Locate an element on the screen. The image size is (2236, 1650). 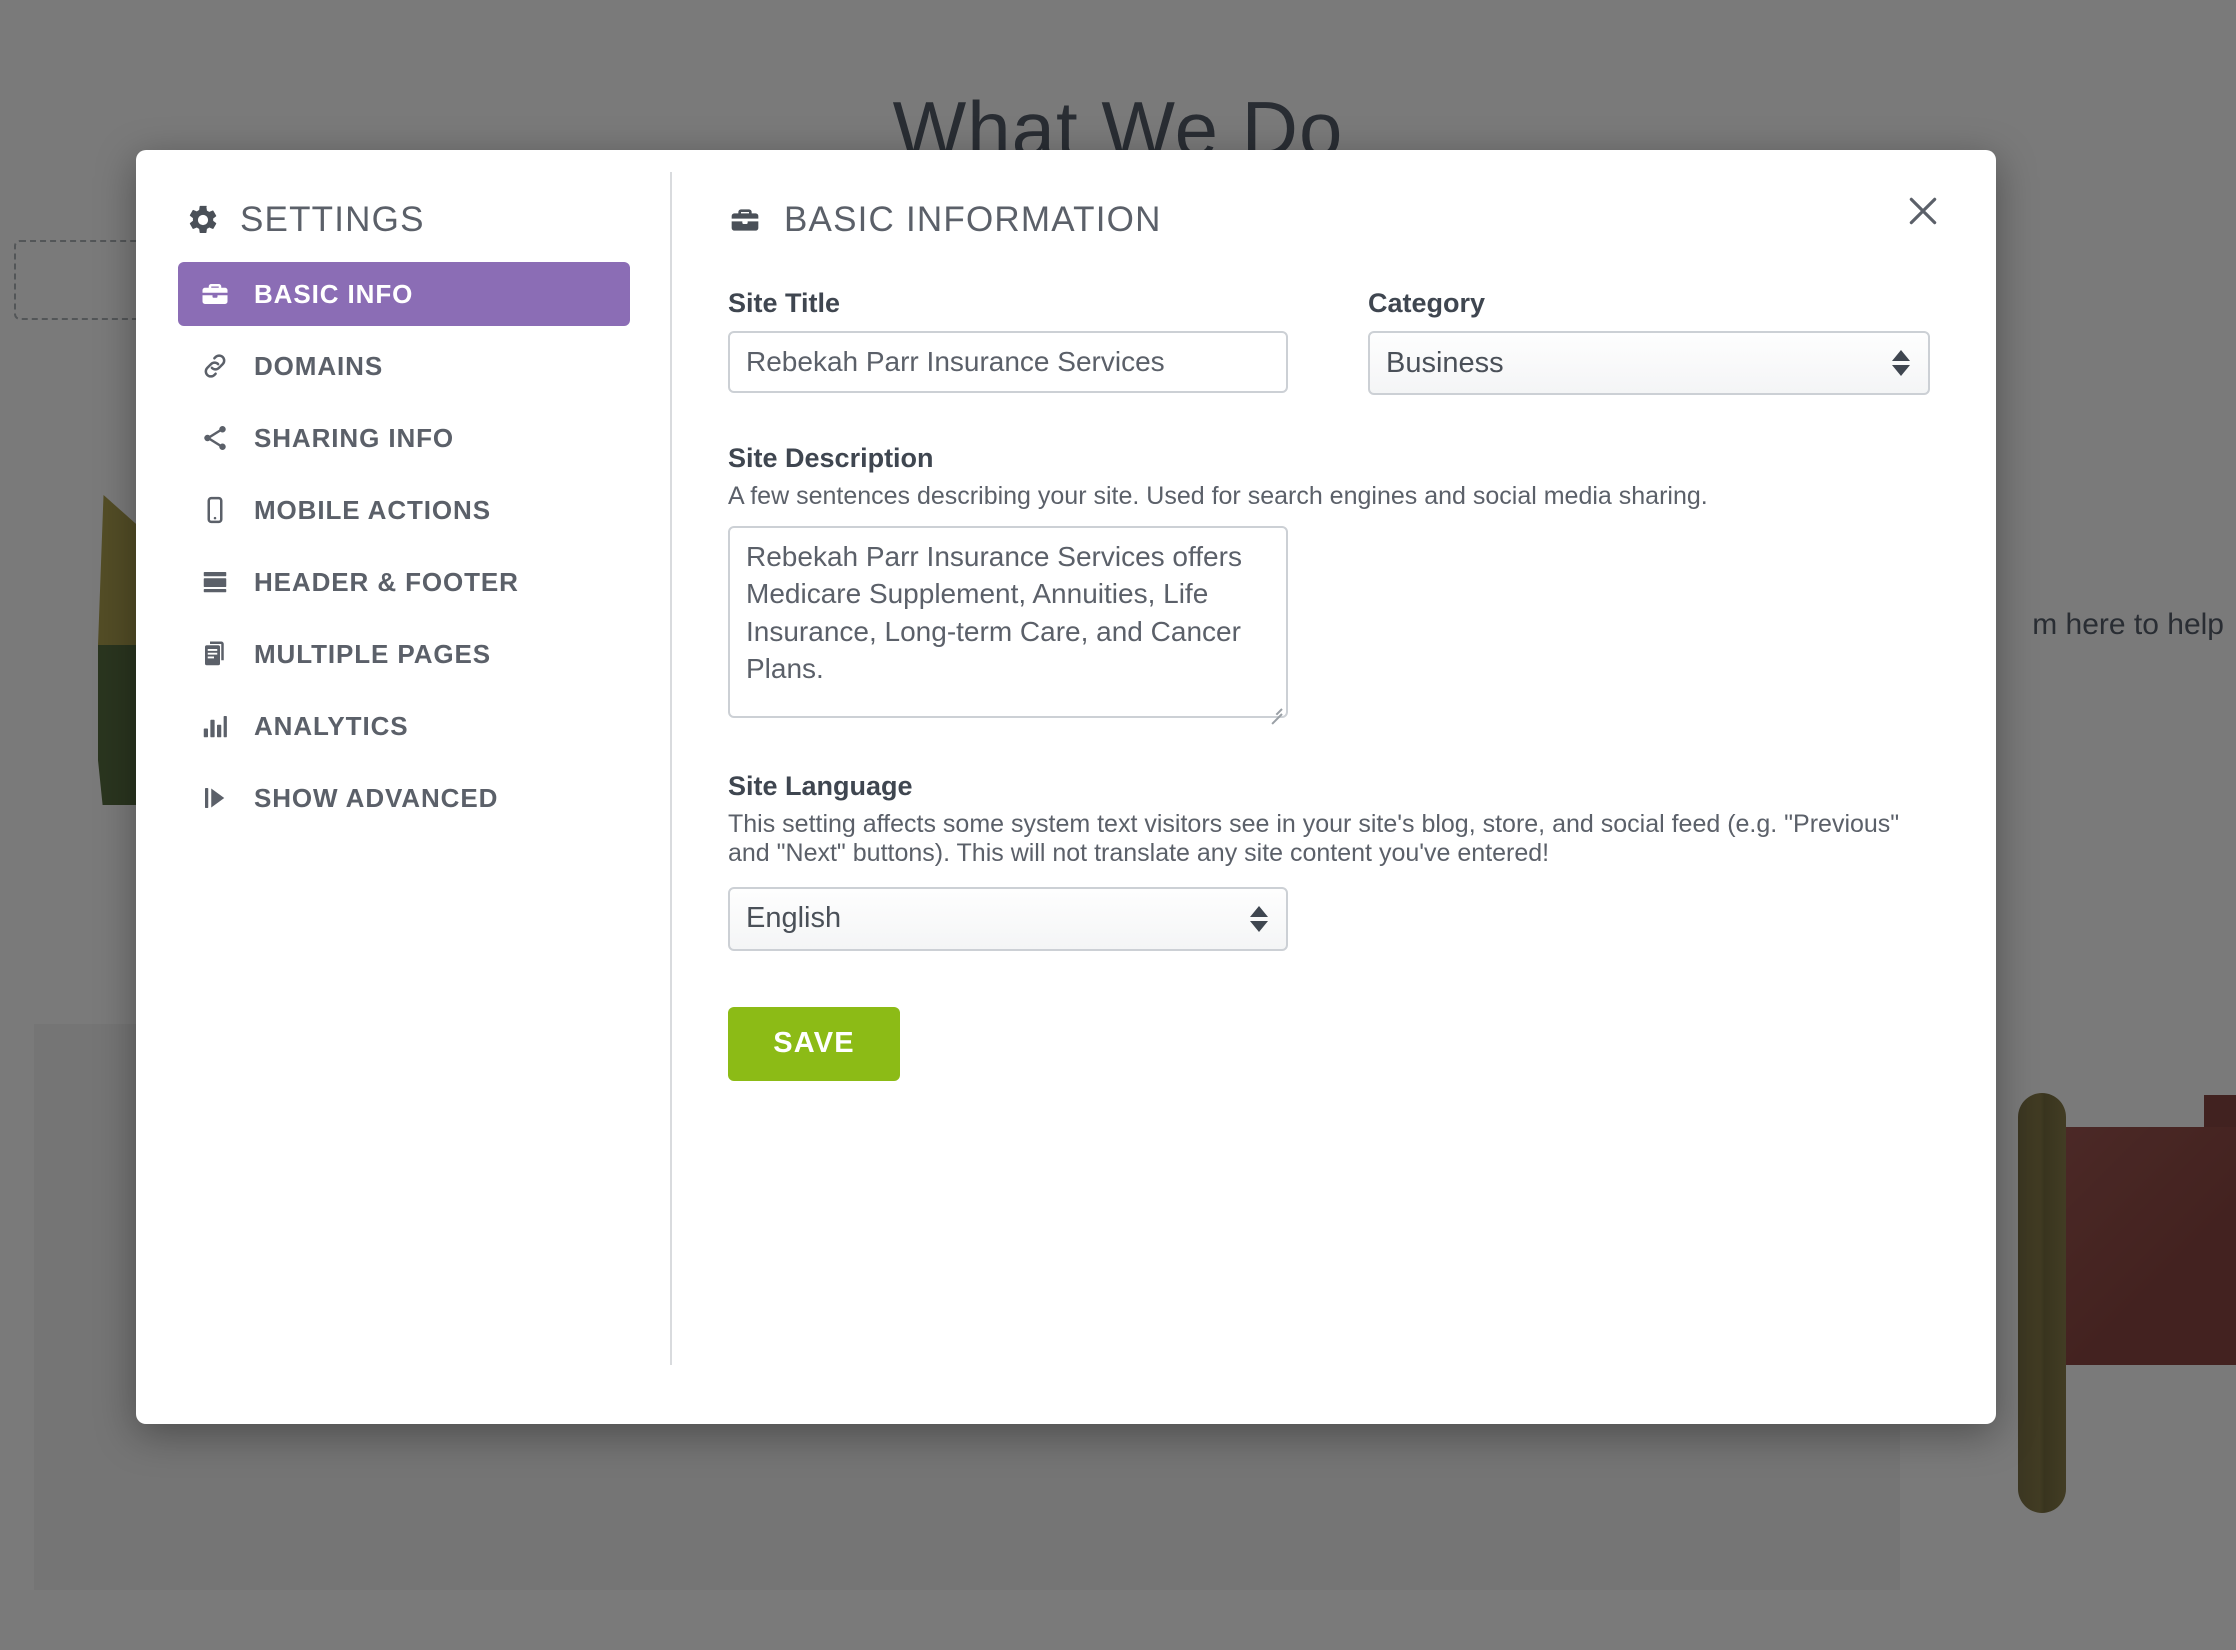
sidebar-item-domains: DOMAINS is located at coordinates (404, 366).